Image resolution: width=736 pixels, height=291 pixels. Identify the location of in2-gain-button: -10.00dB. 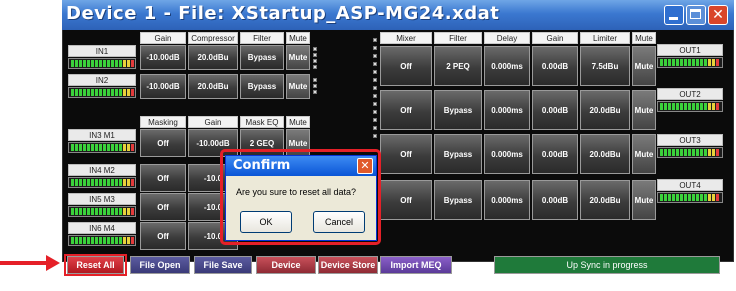
(163, 86).